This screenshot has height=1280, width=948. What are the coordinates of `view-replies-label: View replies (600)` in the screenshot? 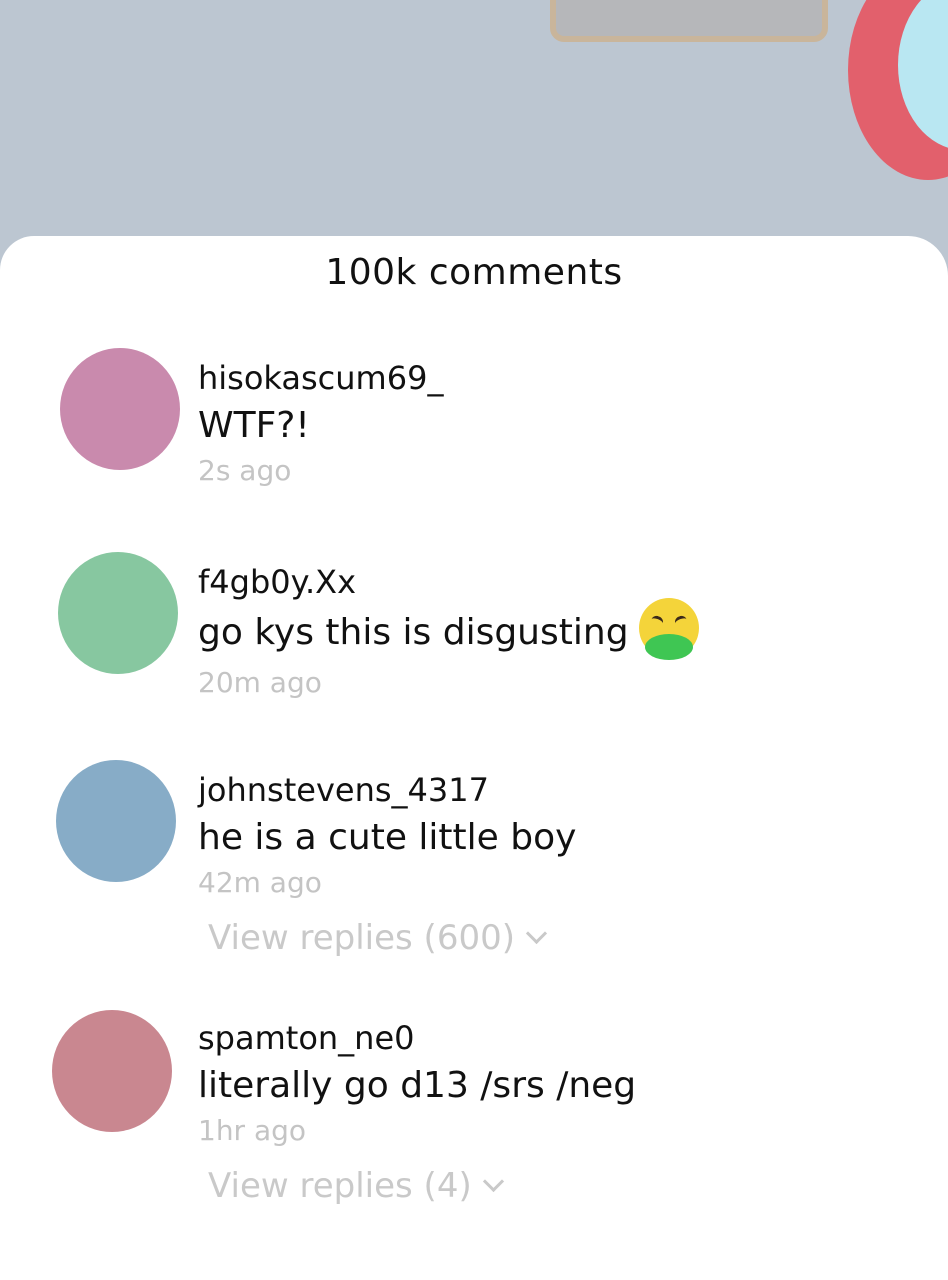 It's located at (361, 938).